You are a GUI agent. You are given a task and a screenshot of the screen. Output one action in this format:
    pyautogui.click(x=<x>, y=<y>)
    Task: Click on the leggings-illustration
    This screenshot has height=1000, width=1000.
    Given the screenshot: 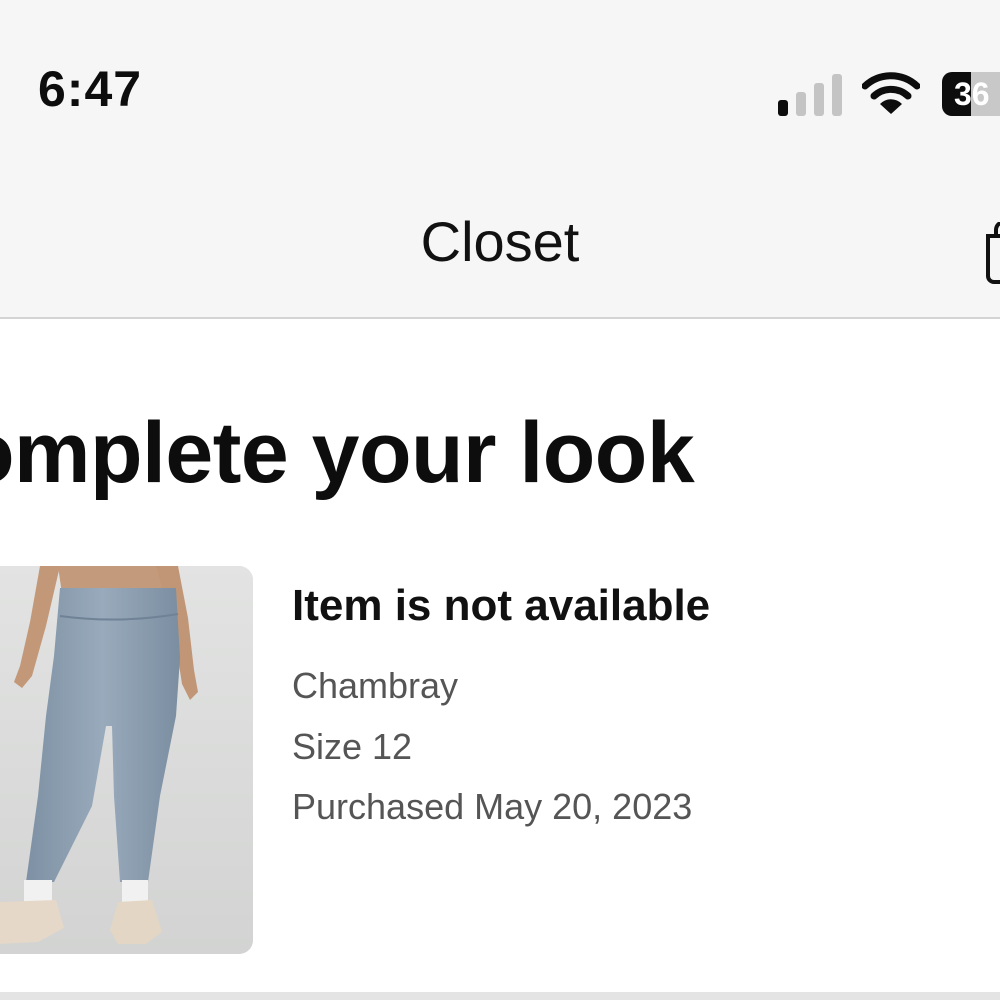 What is the action you would take?
    pyautogui.click(x=126, y=760)
    